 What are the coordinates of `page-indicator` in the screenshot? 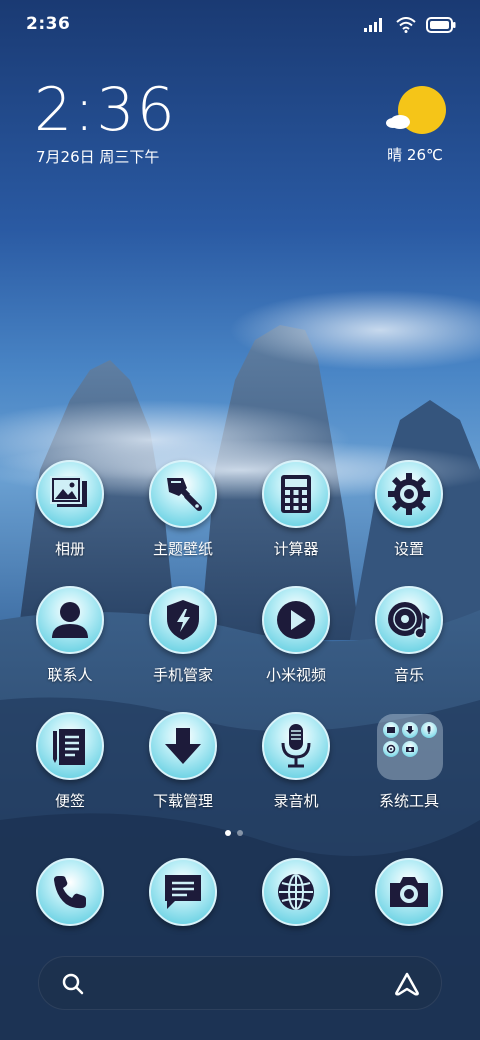 It's located at (234, 834).